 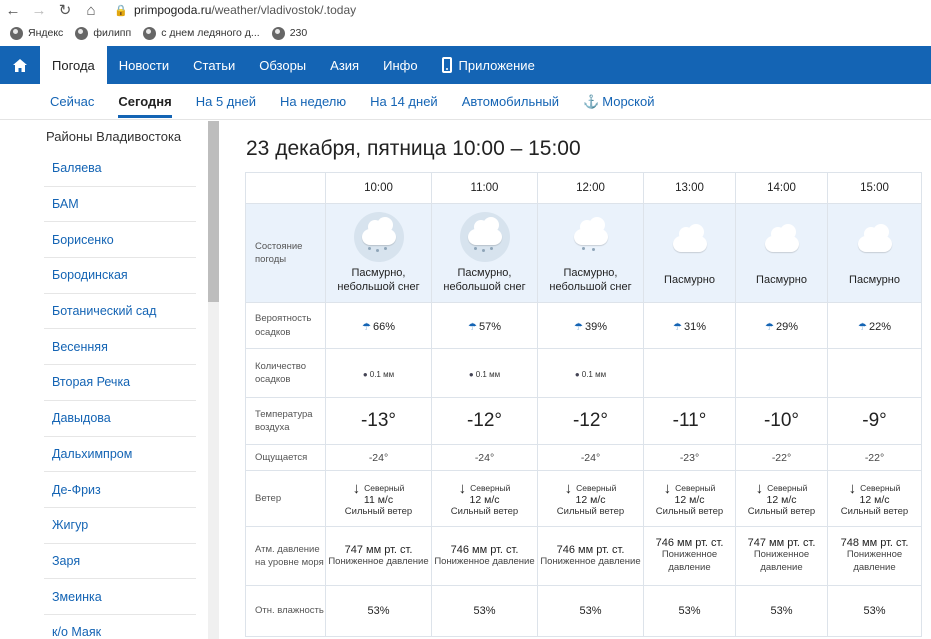 What do you see at coordinates (781, 457) in the screenshot?
I see `feels-like-value: -22°` at bounding box center [781, 457].